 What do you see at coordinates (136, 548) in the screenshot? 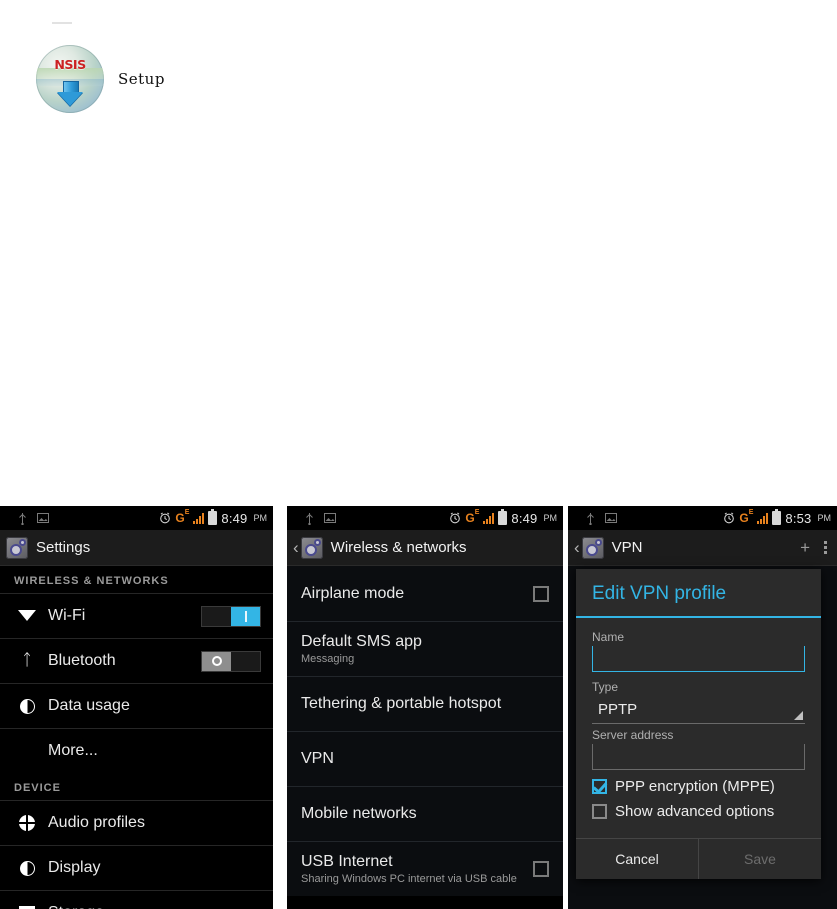
I see `action-bar: Settings` at bounding box center [136, 548].